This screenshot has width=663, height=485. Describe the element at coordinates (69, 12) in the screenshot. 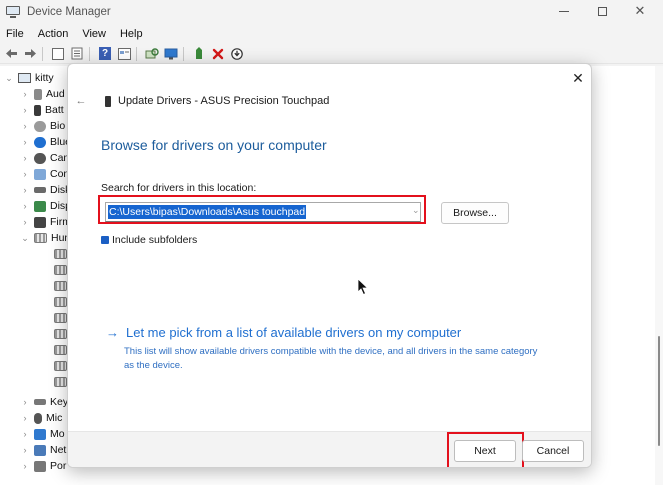

I see `window-title: Device Manager` at that location.